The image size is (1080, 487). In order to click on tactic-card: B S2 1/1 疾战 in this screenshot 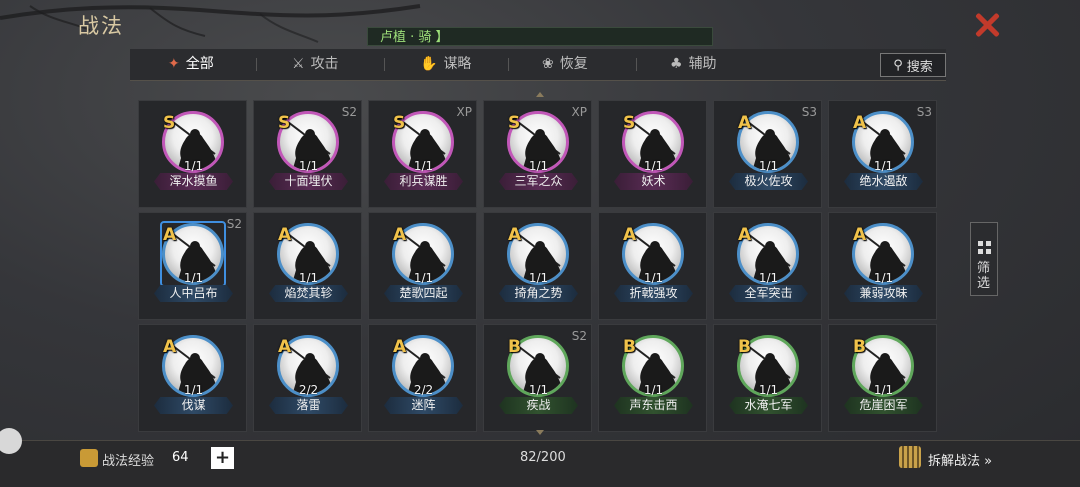, I will do `click(537, 378)`.